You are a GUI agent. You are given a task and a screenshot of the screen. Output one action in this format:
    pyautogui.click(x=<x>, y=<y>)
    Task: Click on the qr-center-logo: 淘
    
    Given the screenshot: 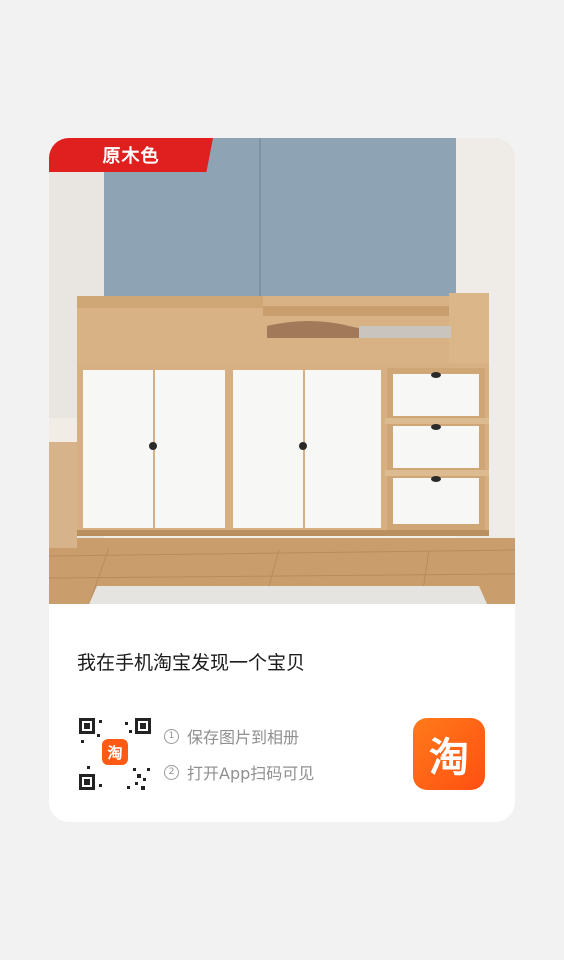 What is the action you would take?
    pyautogui.click(x=115, y=752)
    